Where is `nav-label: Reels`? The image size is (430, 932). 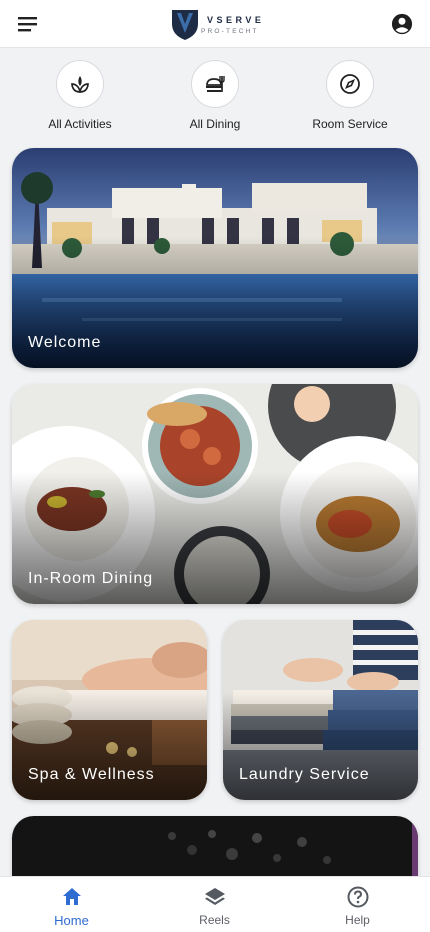
nav-label: Reels is located at coordinates (214, 920).